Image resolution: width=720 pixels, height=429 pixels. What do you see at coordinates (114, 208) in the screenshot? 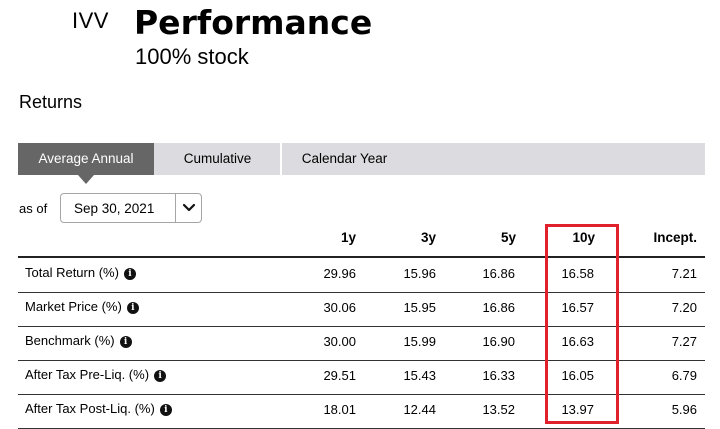
I see `date-dropdown-value: Sep 30, 2021` at bounding box center [114, 208].